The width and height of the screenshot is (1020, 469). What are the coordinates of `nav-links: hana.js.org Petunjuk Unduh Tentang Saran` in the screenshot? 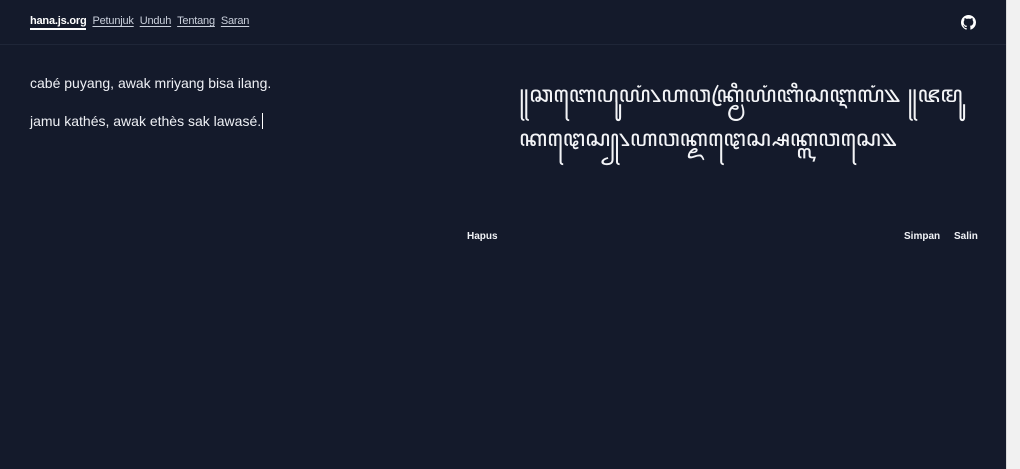 It's located at (139, 22).